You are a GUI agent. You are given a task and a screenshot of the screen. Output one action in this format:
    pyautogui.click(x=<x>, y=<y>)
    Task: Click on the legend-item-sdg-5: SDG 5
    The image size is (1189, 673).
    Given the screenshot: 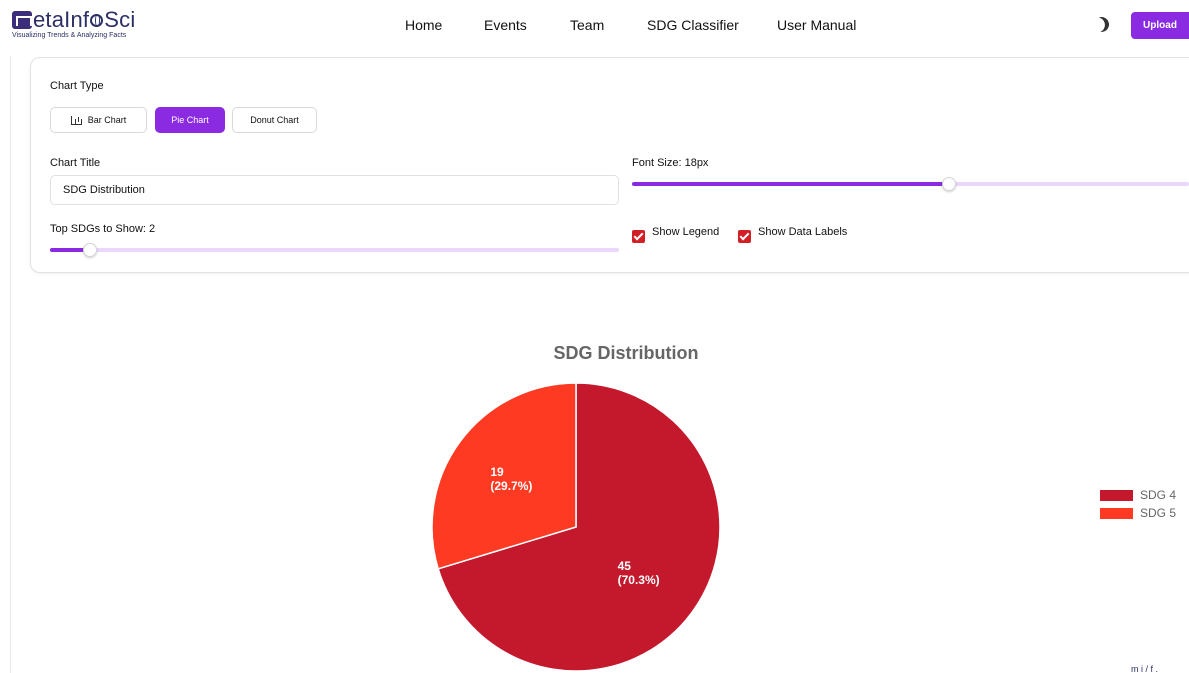 What is the action you would take?
    pyautogui.click(x=1138, y=513)
    